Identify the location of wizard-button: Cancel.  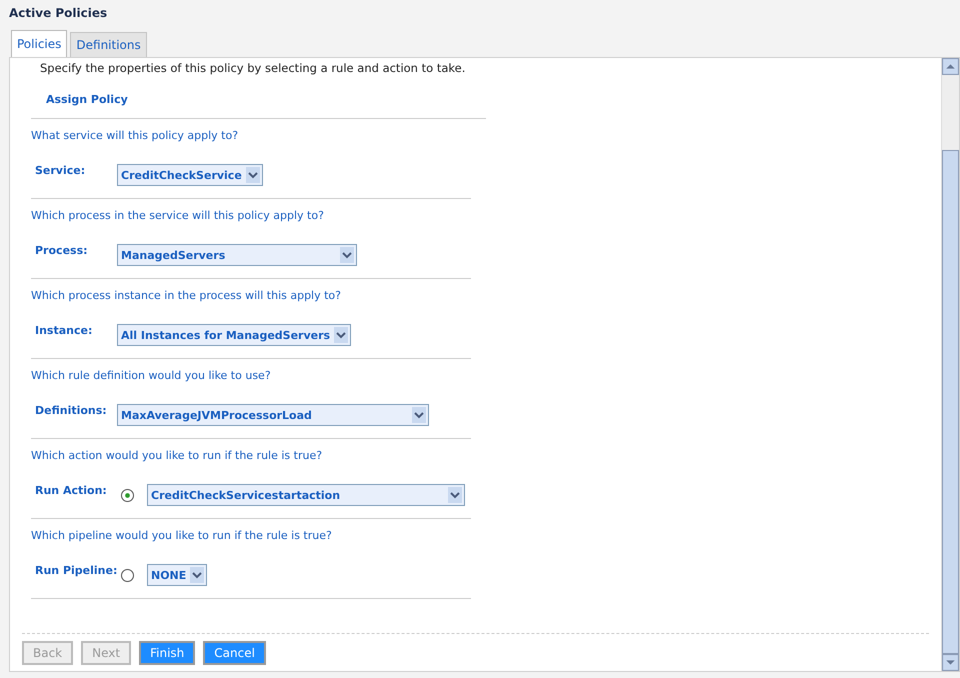
(234, 653).